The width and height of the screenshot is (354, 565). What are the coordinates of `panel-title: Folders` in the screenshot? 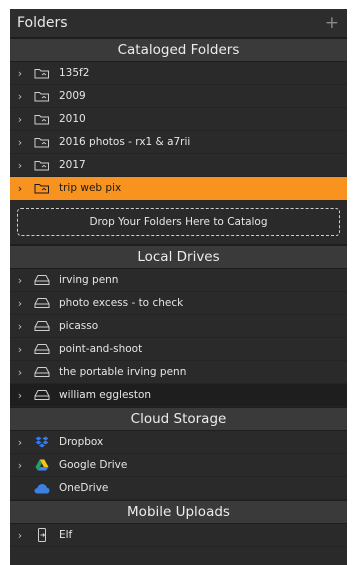 It's located at (42, 23).